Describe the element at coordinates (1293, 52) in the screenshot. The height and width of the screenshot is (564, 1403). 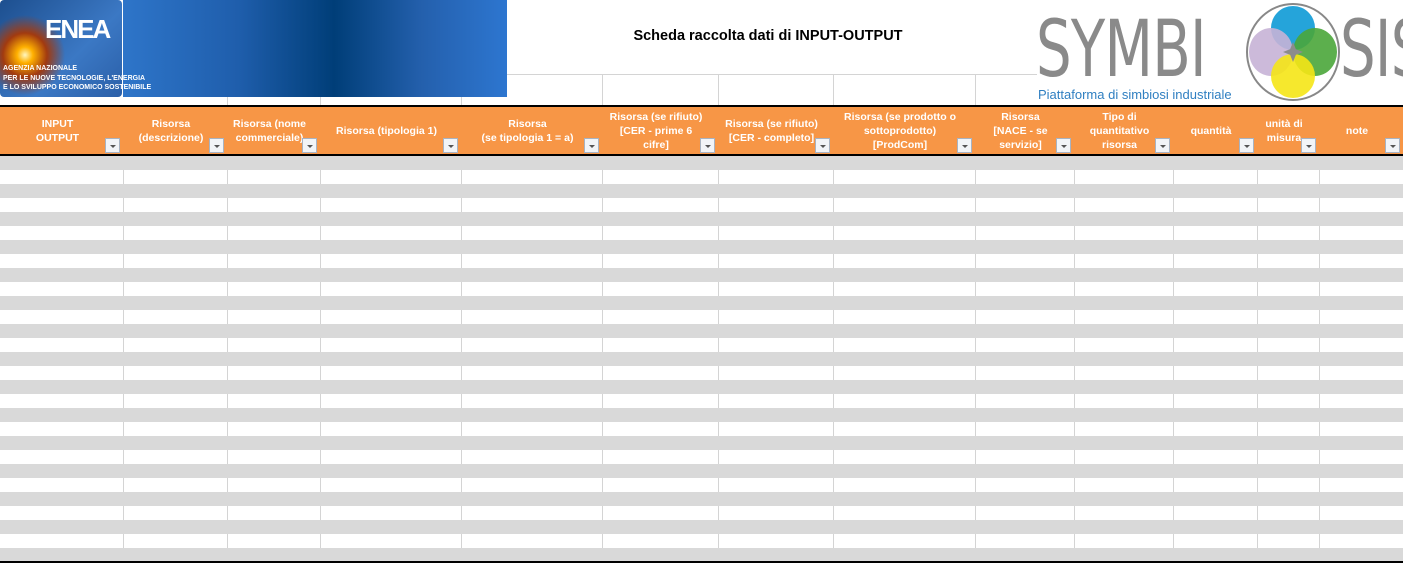
I see `symbiosis-circles-icon` at that location.